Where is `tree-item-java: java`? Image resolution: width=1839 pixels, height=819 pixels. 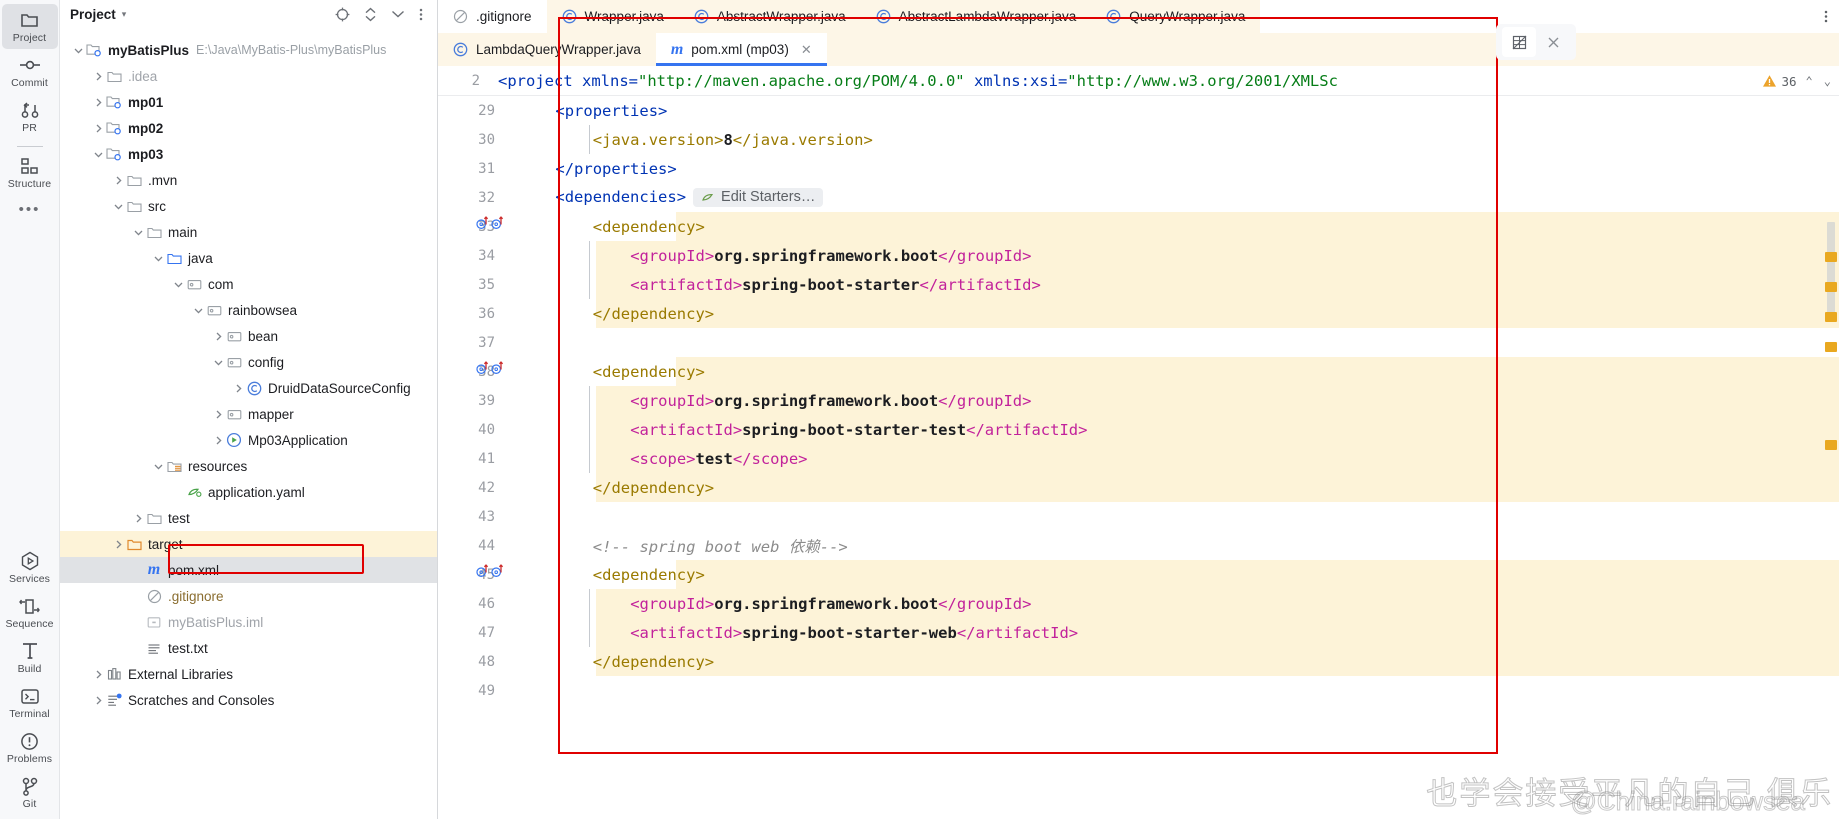
tree-item-java: java is located at coordinates (248, 258).